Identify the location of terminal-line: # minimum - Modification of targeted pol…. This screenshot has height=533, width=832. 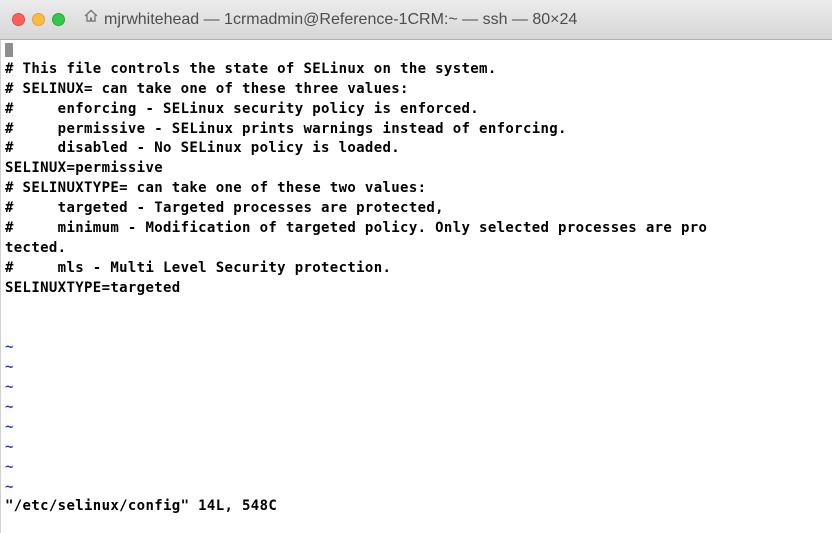
(356, 228).